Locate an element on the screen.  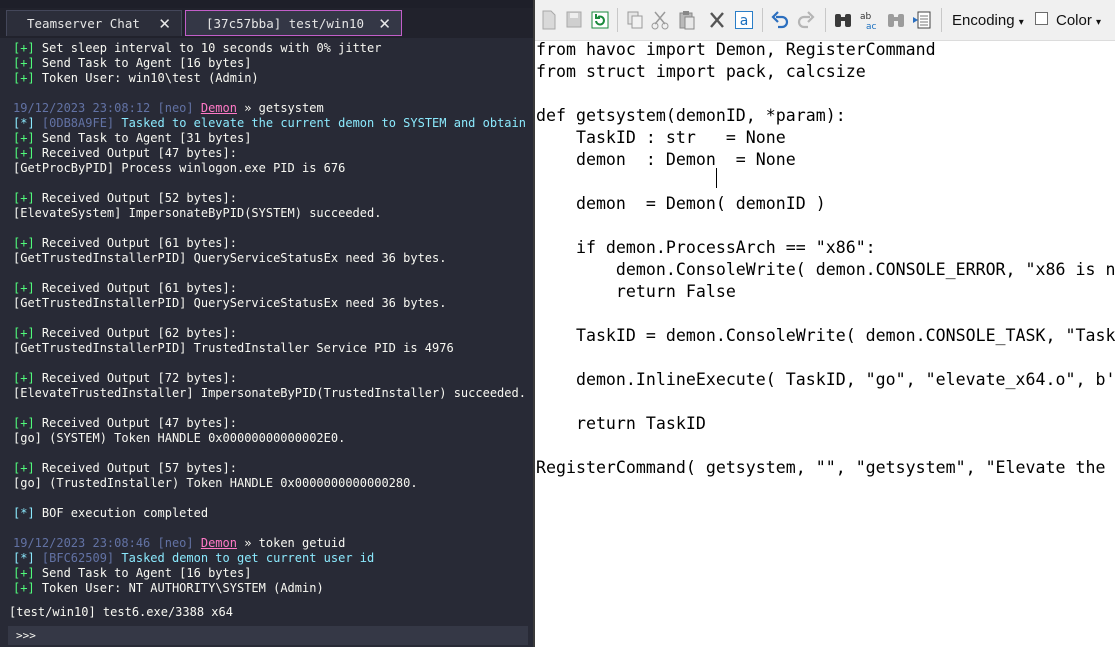
reload-icon is located at coordinates (600, 20).